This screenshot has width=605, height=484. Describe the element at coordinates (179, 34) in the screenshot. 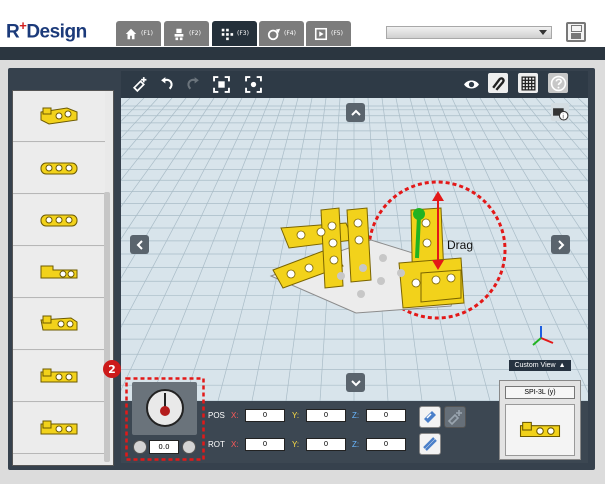

I see `assembly-icon` at that location.